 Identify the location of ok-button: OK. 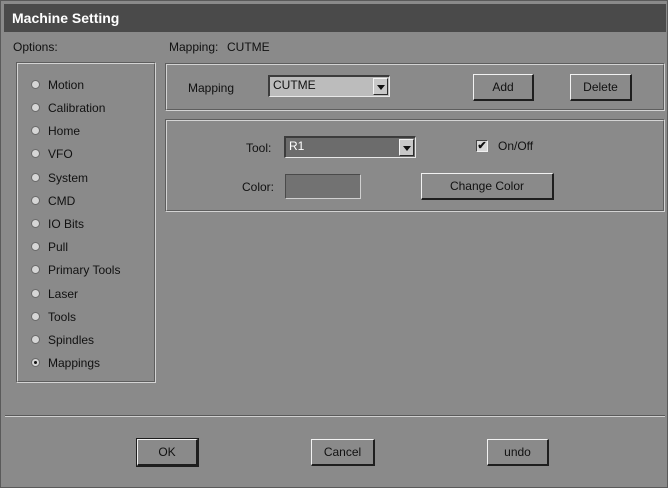
(167, 452).